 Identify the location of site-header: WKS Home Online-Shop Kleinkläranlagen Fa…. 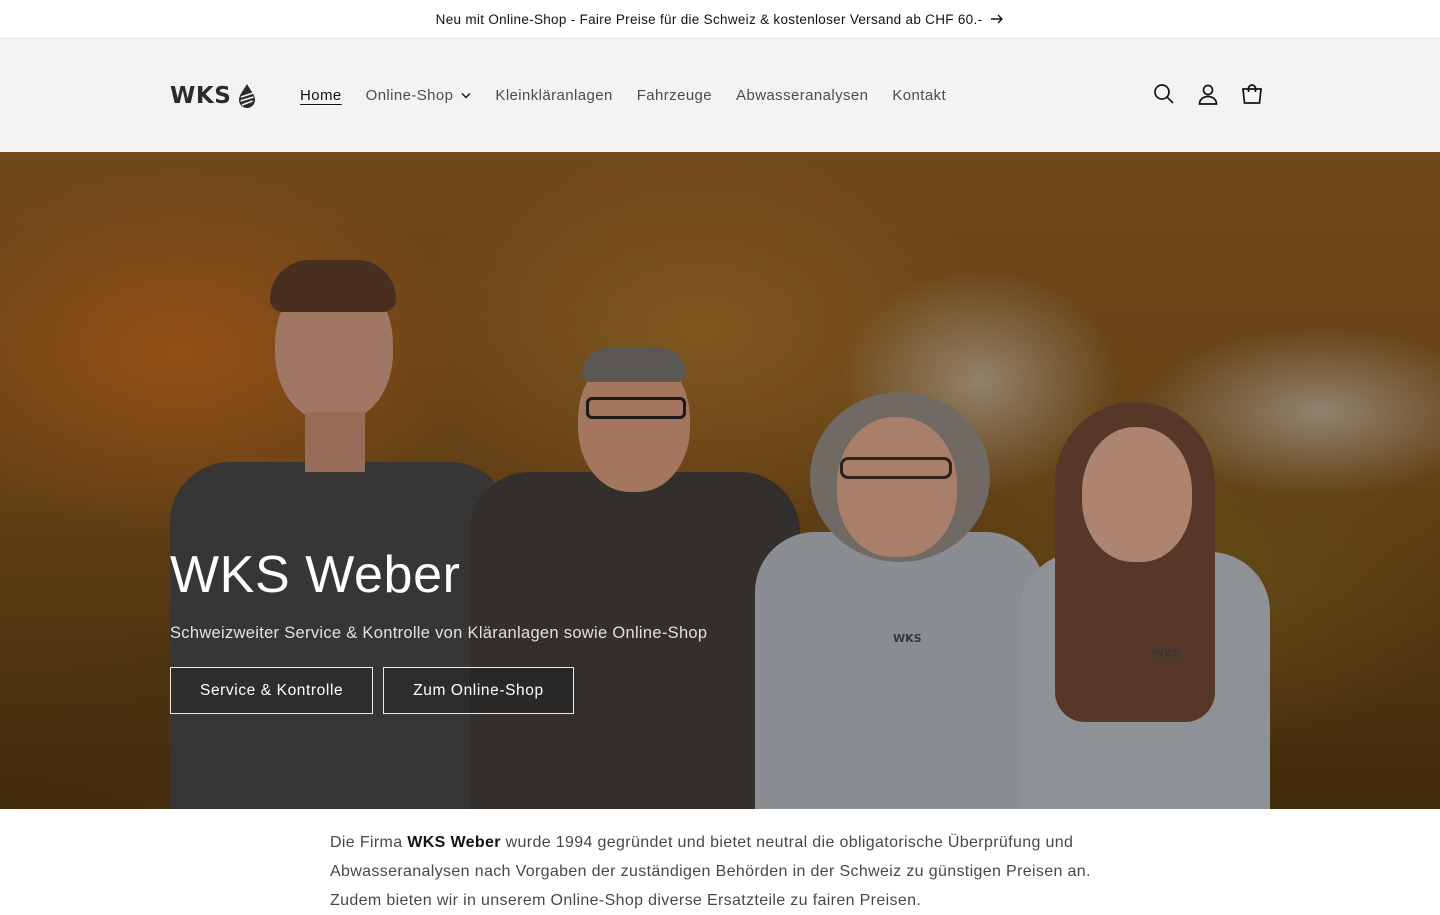
(720, 95).